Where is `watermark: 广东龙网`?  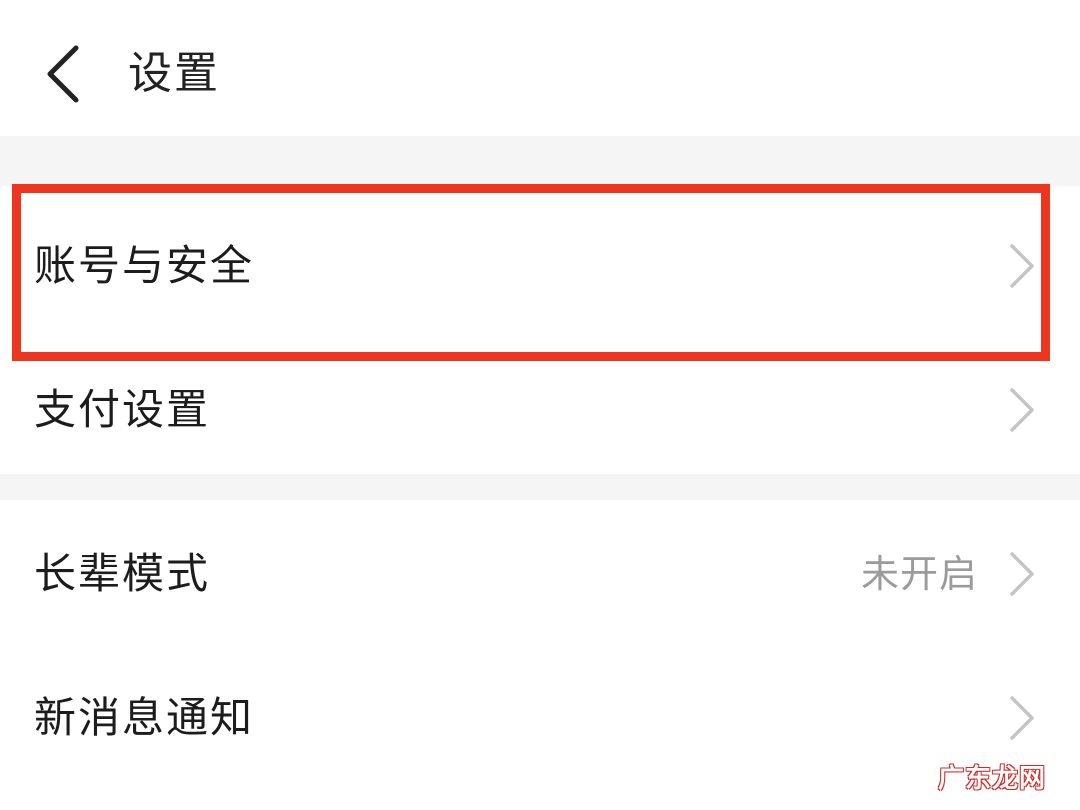
watermark: 广东龙网 is located at coordinates (991, 779).